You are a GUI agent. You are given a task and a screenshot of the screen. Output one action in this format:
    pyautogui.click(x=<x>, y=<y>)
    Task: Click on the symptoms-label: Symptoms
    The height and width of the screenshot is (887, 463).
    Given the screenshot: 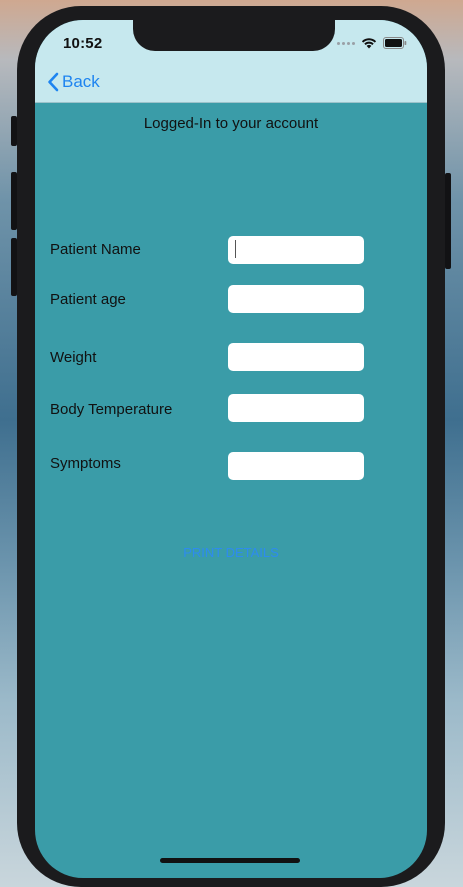 What is the action you would take?
    pyautogui.click(x=85, y=463)
    